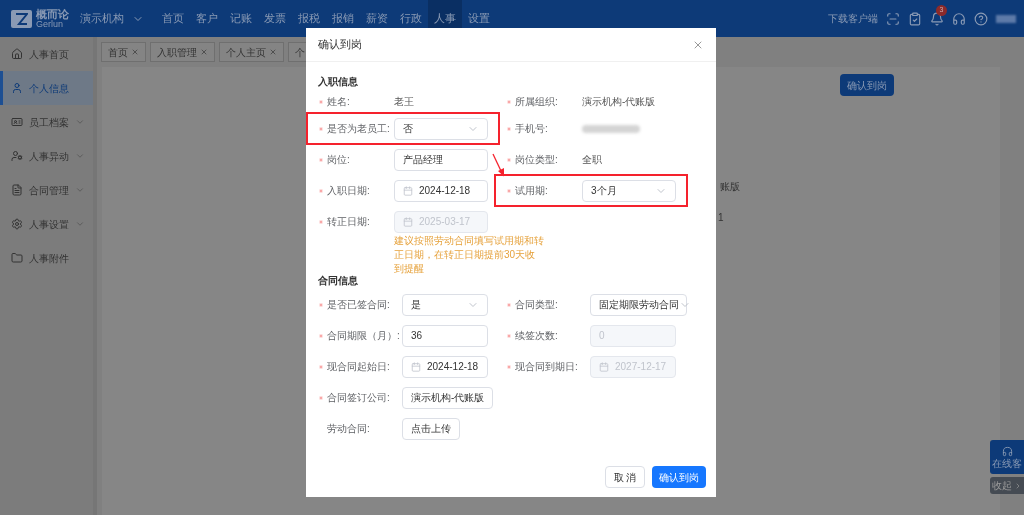  What do you see at coordinates (348, 429) in the screenshot?
I see `field-label: 劳动合同:` at bounding box center [348, 429].